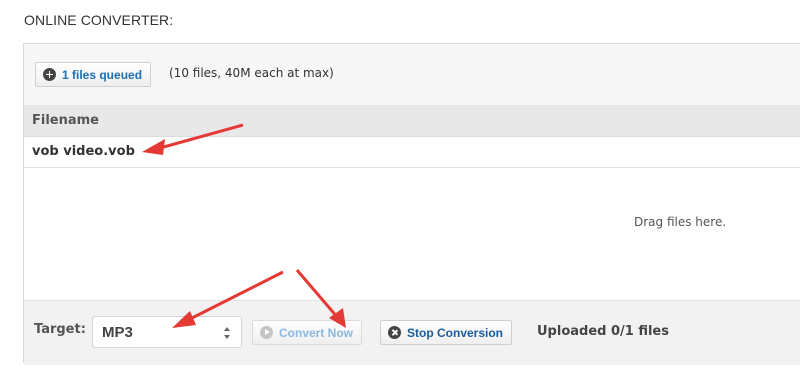 This screenshot has width=800, height=374. What do you see at coordinates (394, 332) in the screenshot?
I see `close-circle-icon` at bounding box center [394, 332].